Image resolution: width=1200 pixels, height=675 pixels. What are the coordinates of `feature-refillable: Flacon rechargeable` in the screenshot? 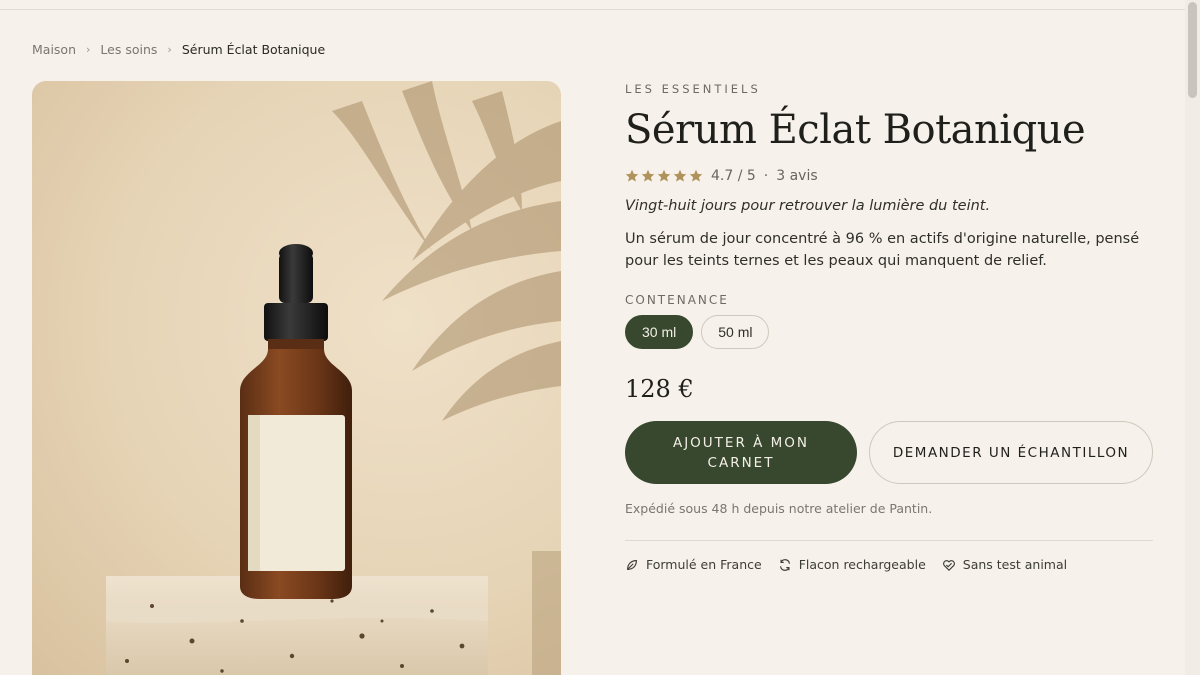 It's located at (852, 564).